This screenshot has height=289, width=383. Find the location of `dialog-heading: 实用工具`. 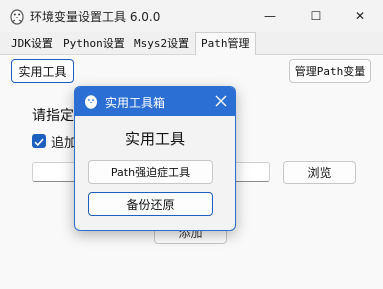

dialog-heading: 实用工具 is located at coordinates (154, 139).